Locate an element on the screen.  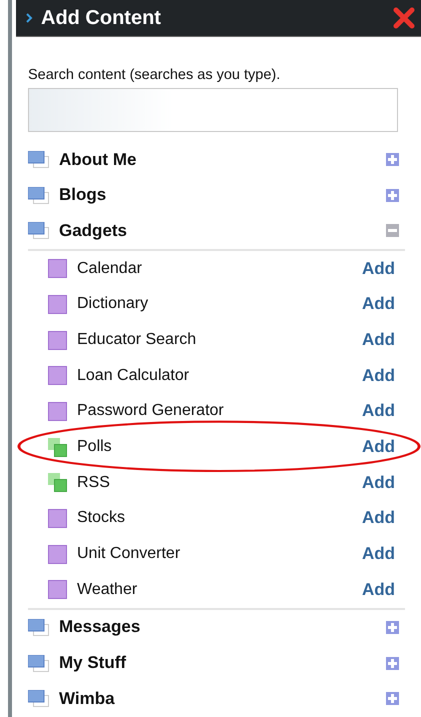
gadget-name: Calendar is located at coordinates (110, 269).